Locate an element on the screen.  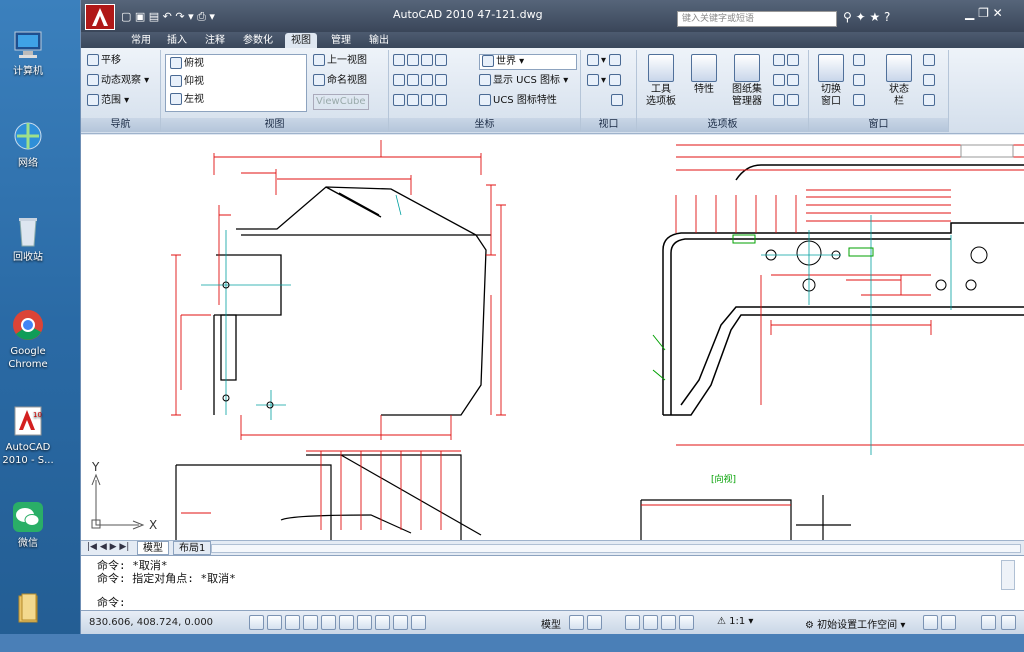
view-bottom: 仰视 is located at coordinates (187, 82).